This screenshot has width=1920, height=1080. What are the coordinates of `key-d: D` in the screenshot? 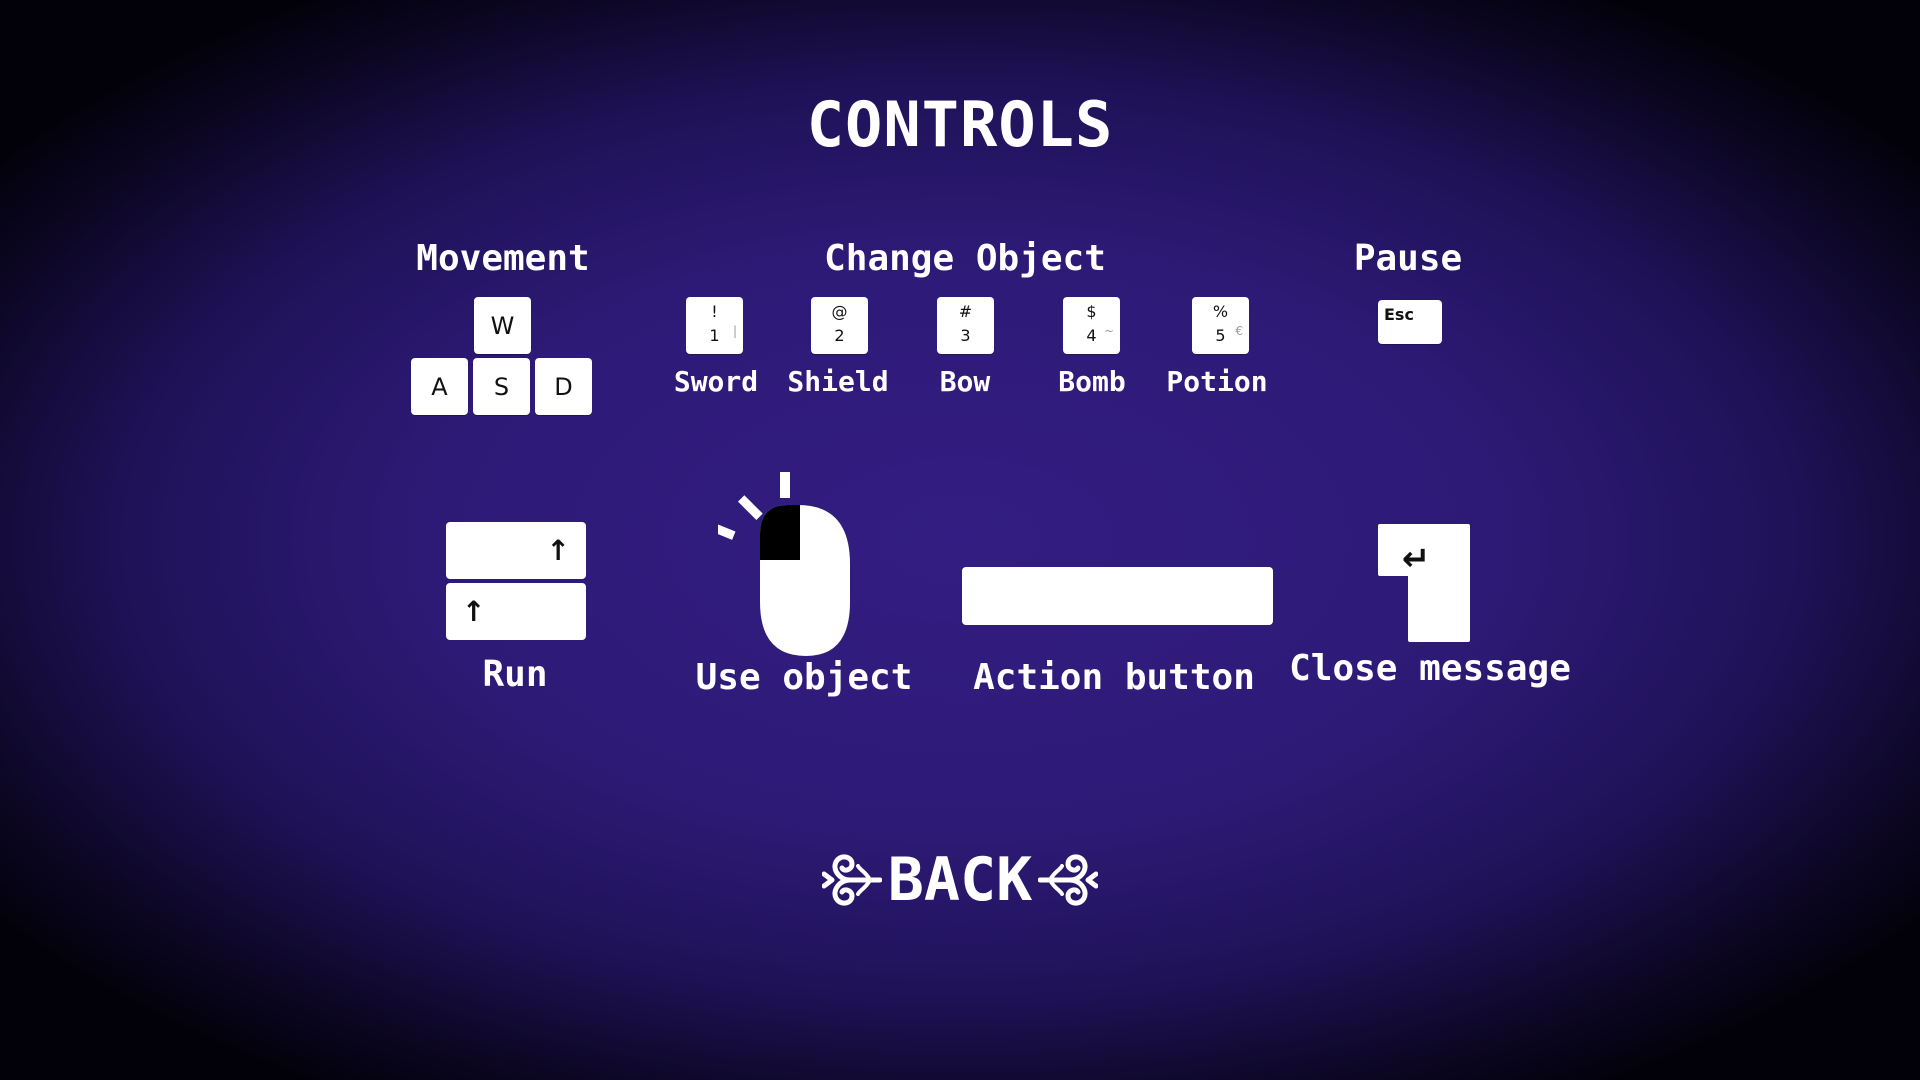 It's located at (563, 386).